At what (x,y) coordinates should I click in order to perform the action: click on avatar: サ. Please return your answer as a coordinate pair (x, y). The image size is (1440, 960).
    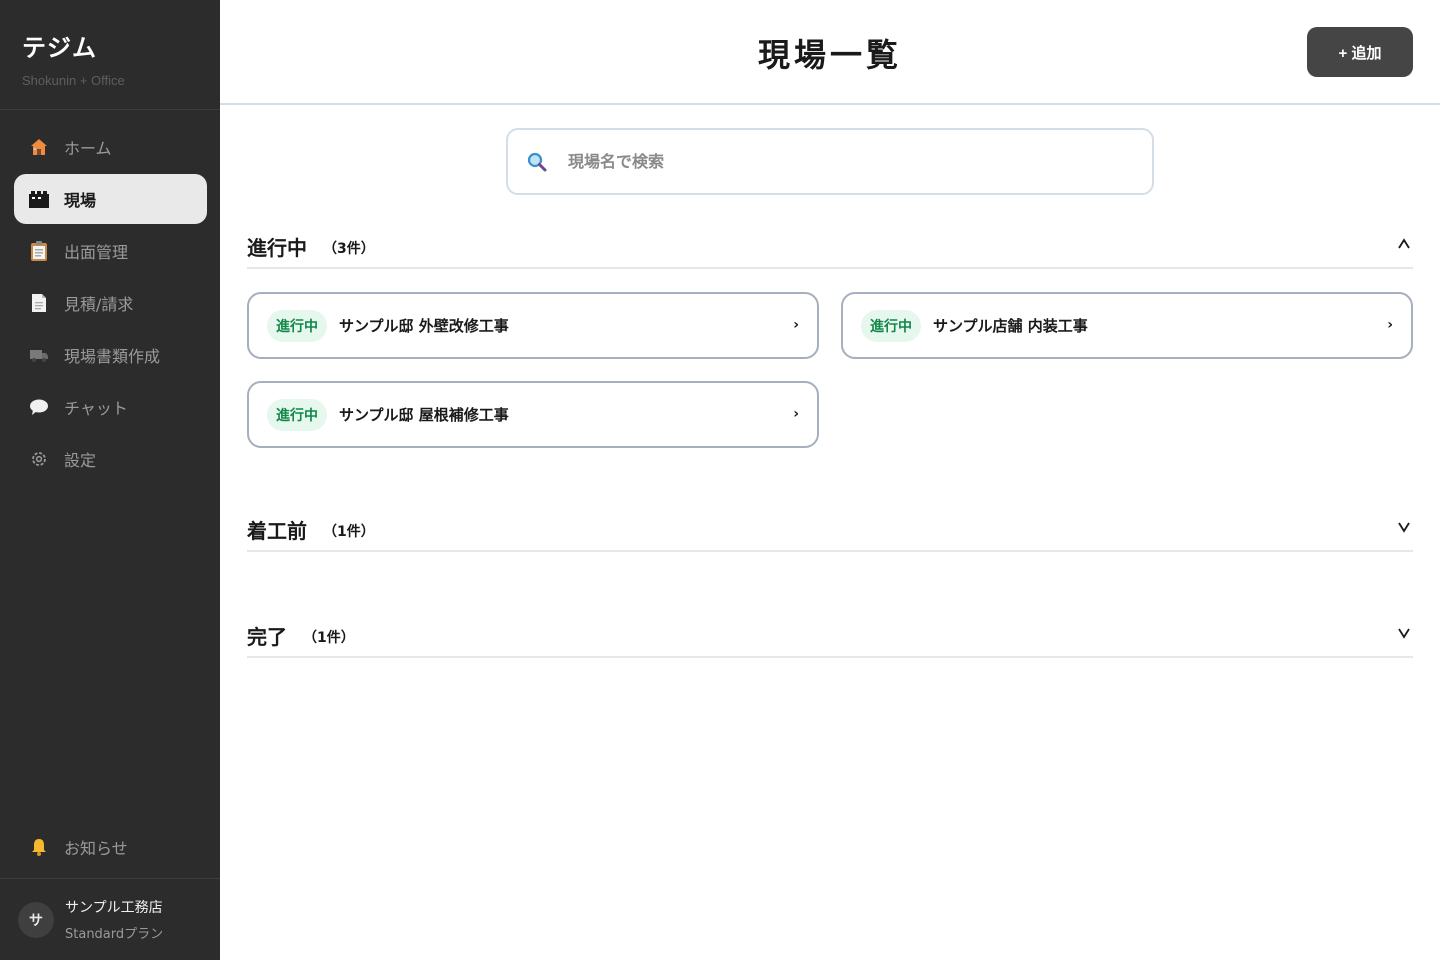
    Looking at the image, I should click on (36, 919).